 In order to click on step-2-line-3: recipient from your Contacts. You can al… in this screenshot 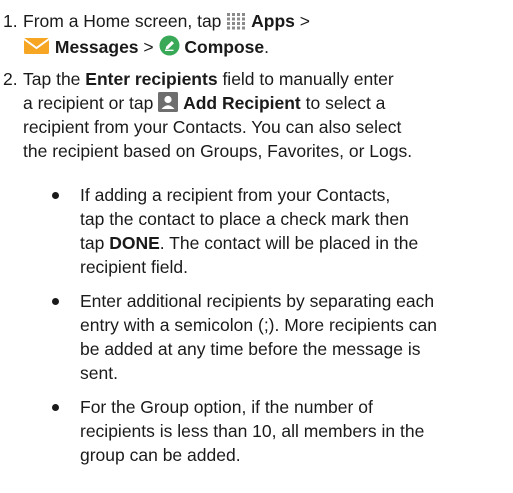, I will do `click(212, 127)`.